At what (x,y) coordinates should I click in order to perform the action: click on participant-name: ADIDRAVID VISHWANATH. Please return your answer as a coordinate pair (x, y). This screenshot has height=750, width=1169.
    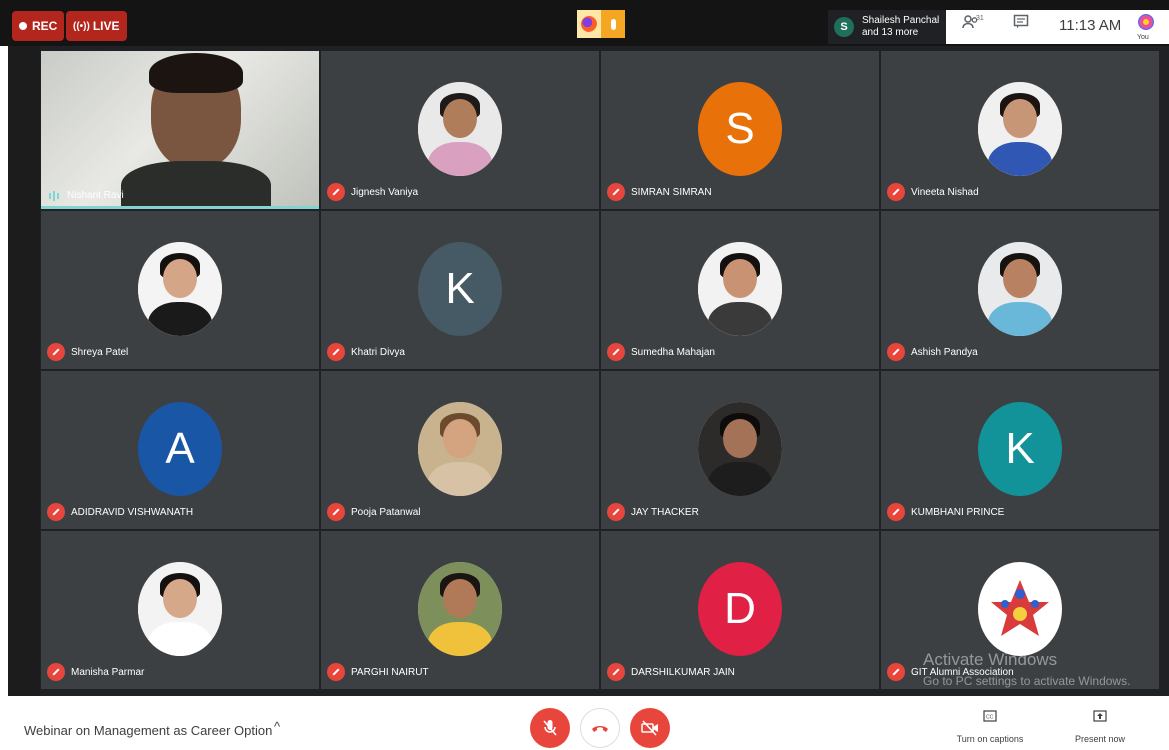
    Looking at the image, I should click on (132, 512).